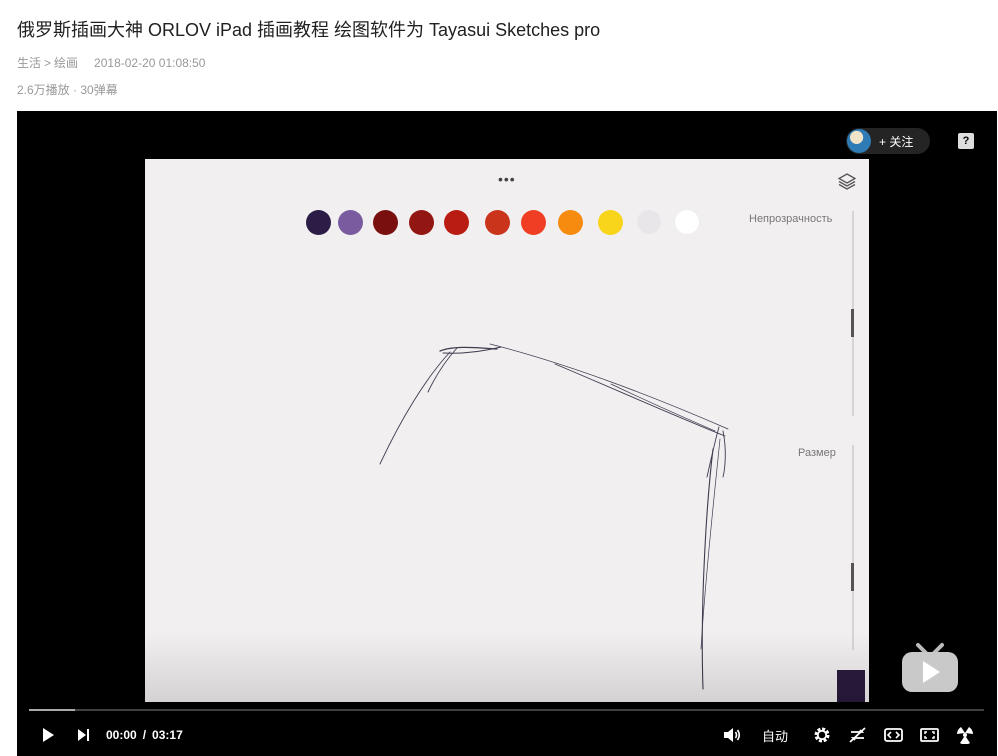 The height and width of the screenshot is (756, 998). What do you see at coordinates (859, 141) in the screenshot?
I see `avatar` at bounding box center [859, 141].